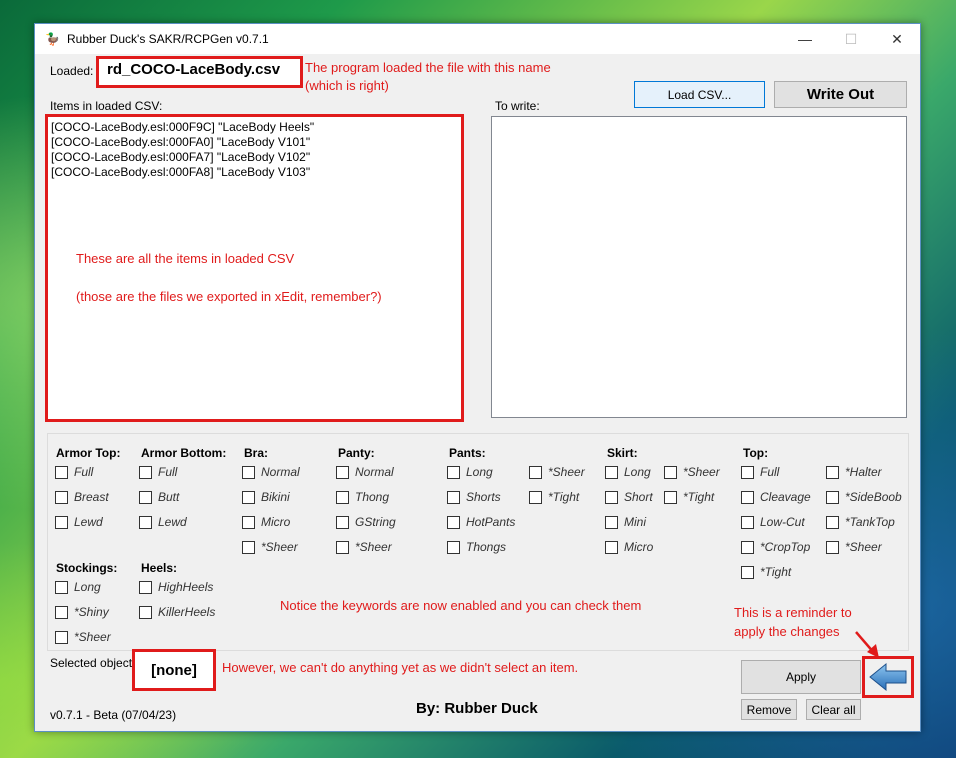 The height and width of the screenshot is (758, 956). Describe the element at coordinates (689, 497) in the screenshot. I see `skirt-tight-checkbox: *Tight` at that location.